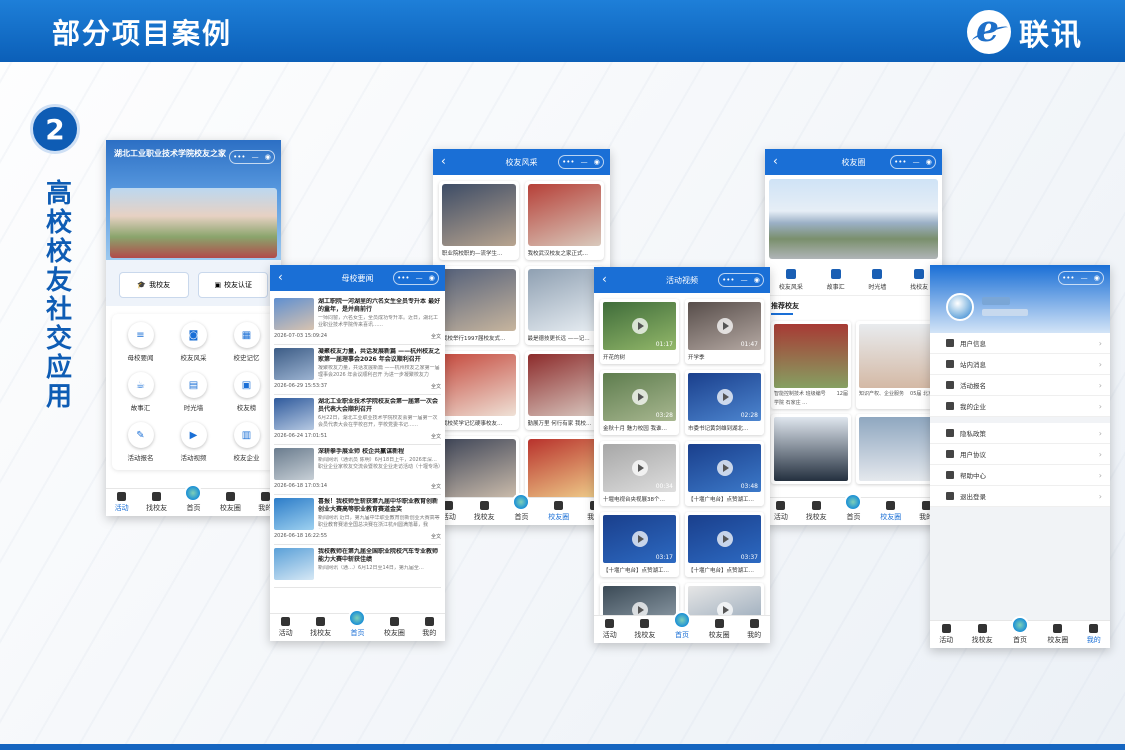  What do you see at coordinates (193, 442) in the screenshot?
I see `feature-video: ▶ 活动视频` at bounding box center [193, 442].